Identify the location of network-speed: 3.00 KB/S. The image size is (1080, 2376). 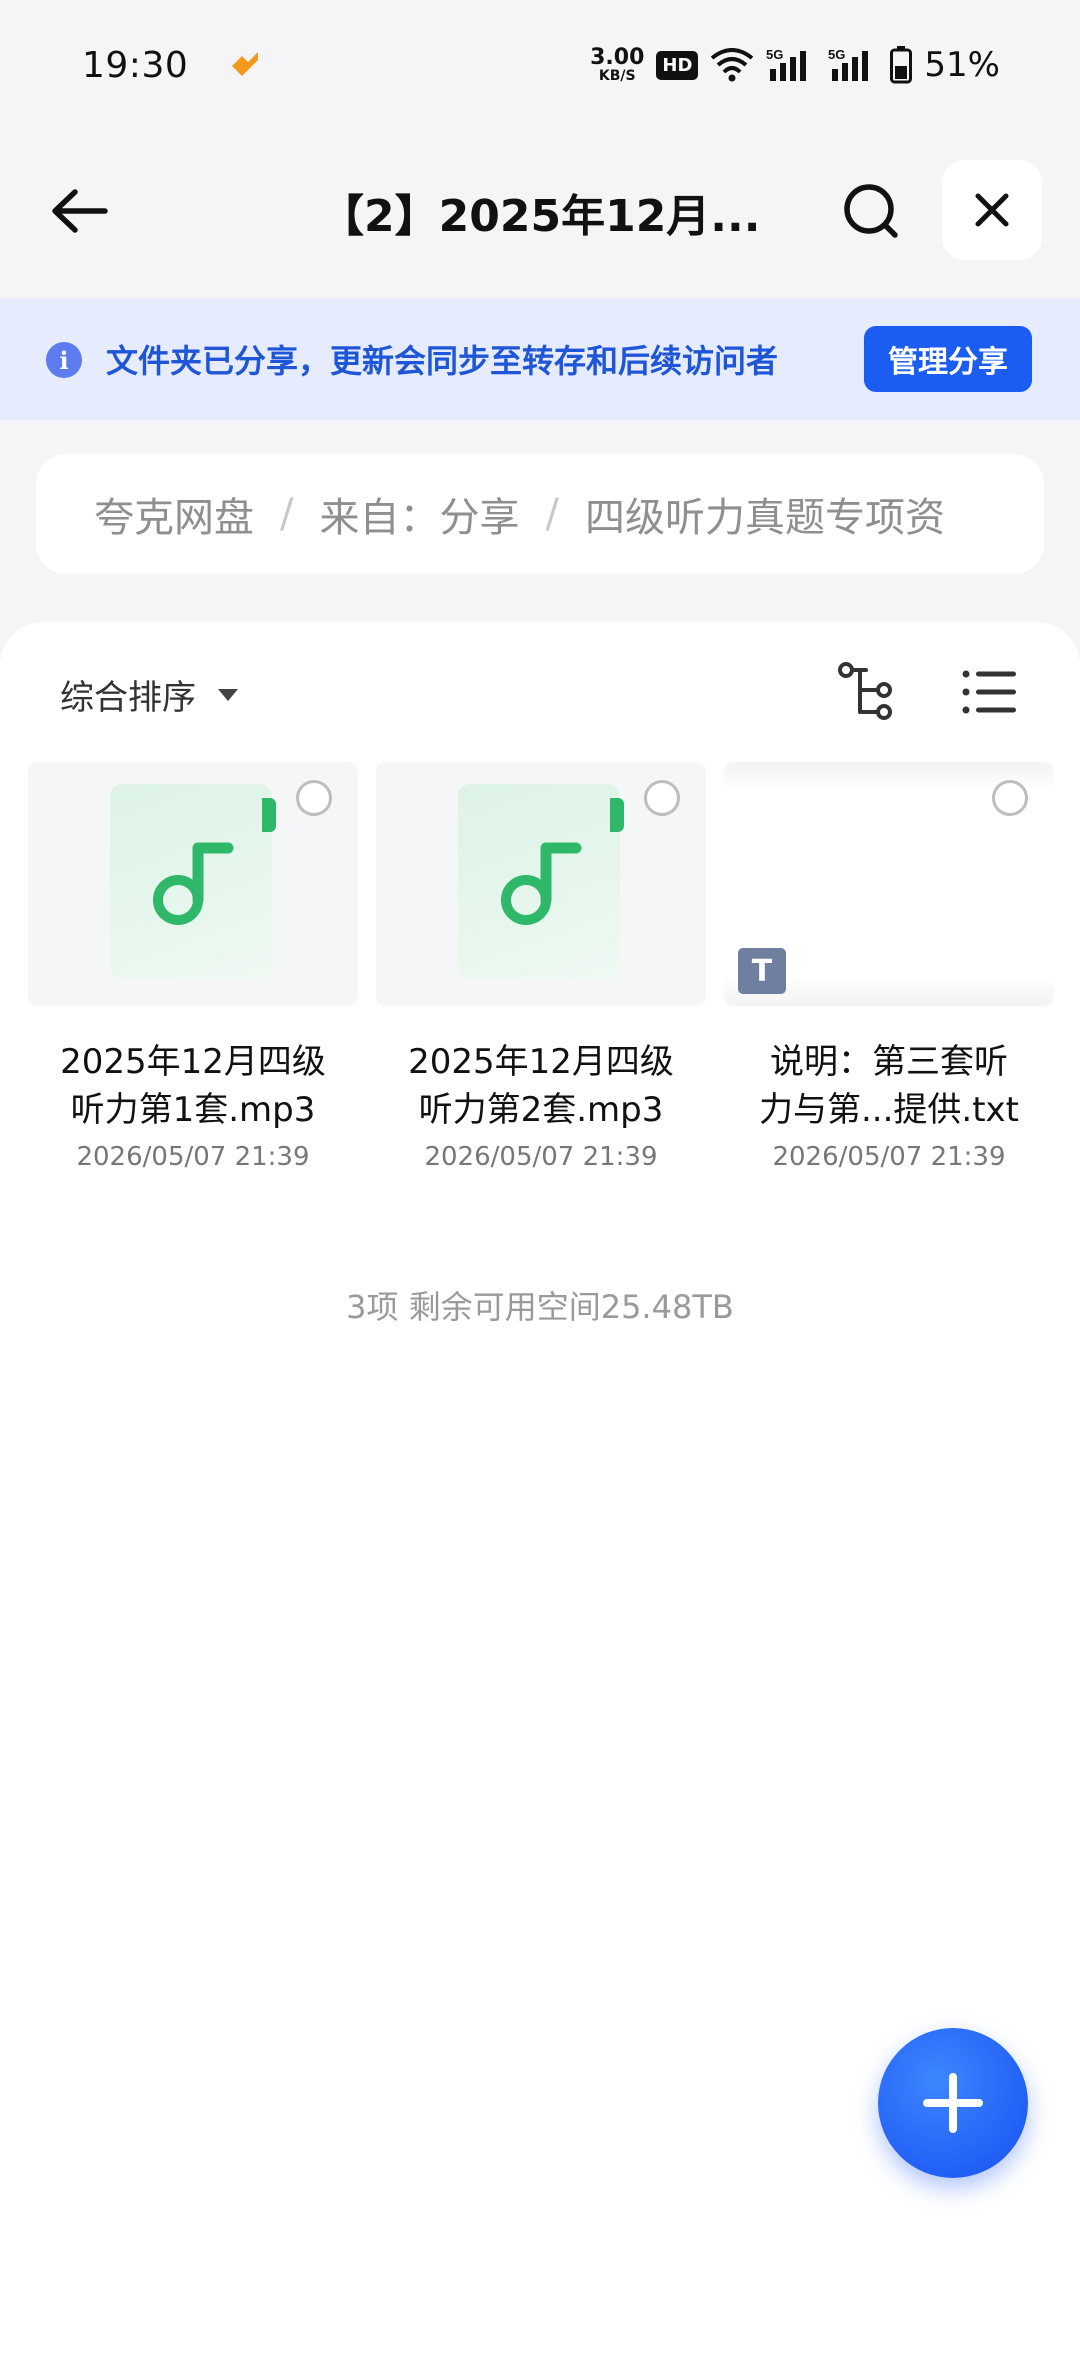
(617, 64).